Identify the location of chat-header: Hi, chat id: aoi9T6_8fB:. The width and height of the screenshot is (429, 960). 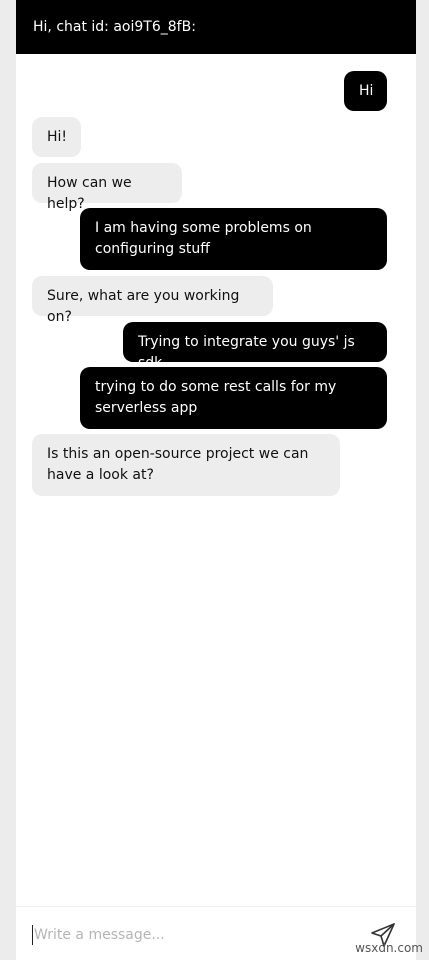
(216, 27).